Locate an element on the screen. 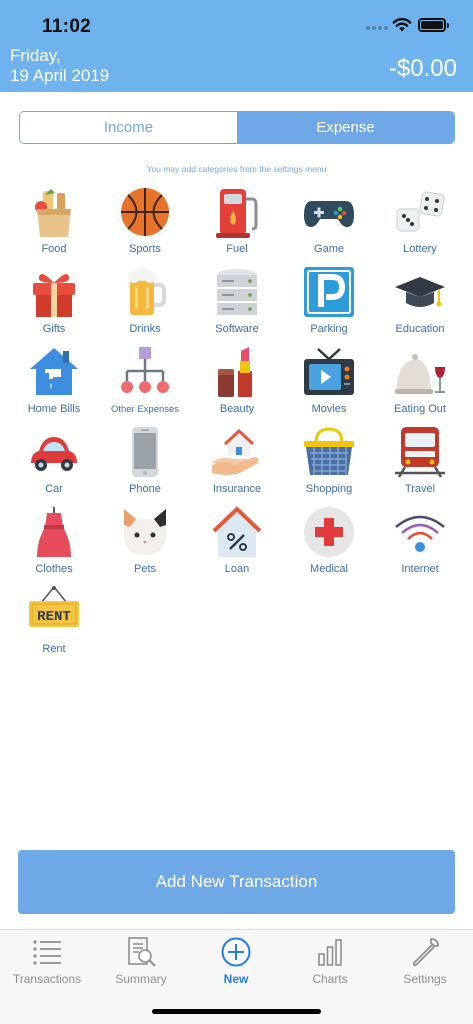  category-label: Medical is located at coordinates (329, 569).